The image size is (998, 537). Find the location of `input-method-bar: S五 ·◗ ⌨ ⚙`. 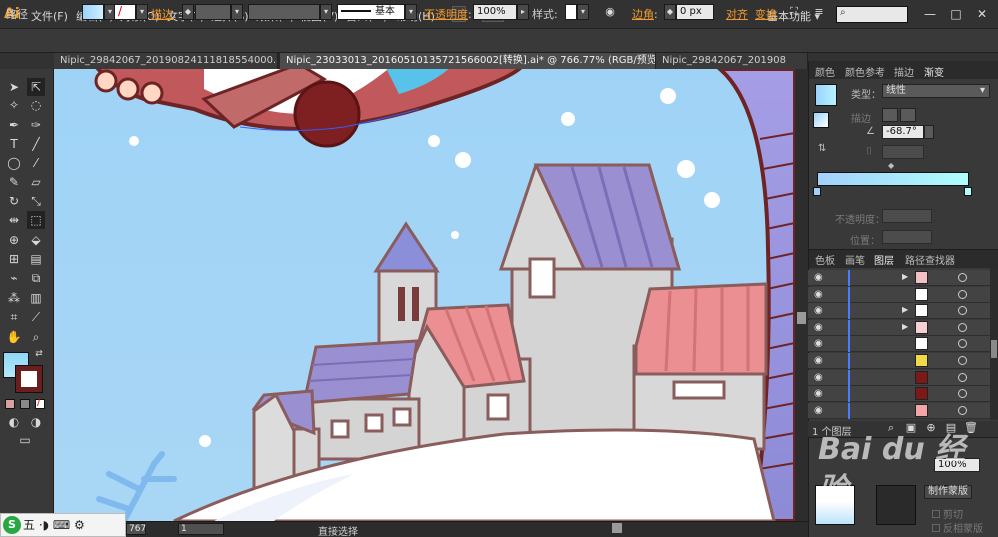

input-method-bar: S五 ·◗ ⌨ ⚙ is located at coordinates (63, 525).